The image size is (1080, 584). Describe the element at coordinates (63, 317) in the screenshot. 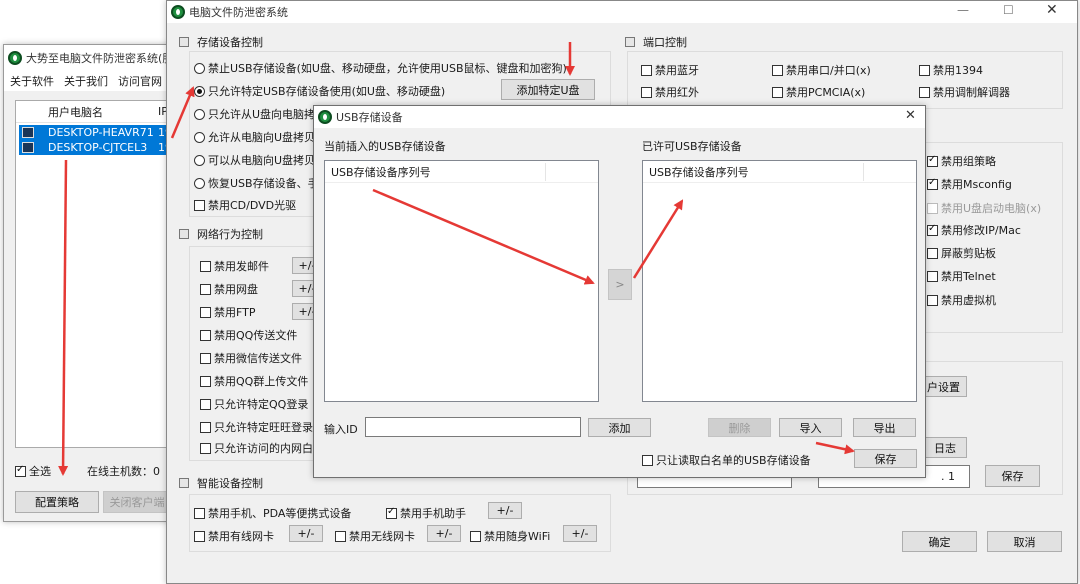

I see `arrow-to-list` at that location.